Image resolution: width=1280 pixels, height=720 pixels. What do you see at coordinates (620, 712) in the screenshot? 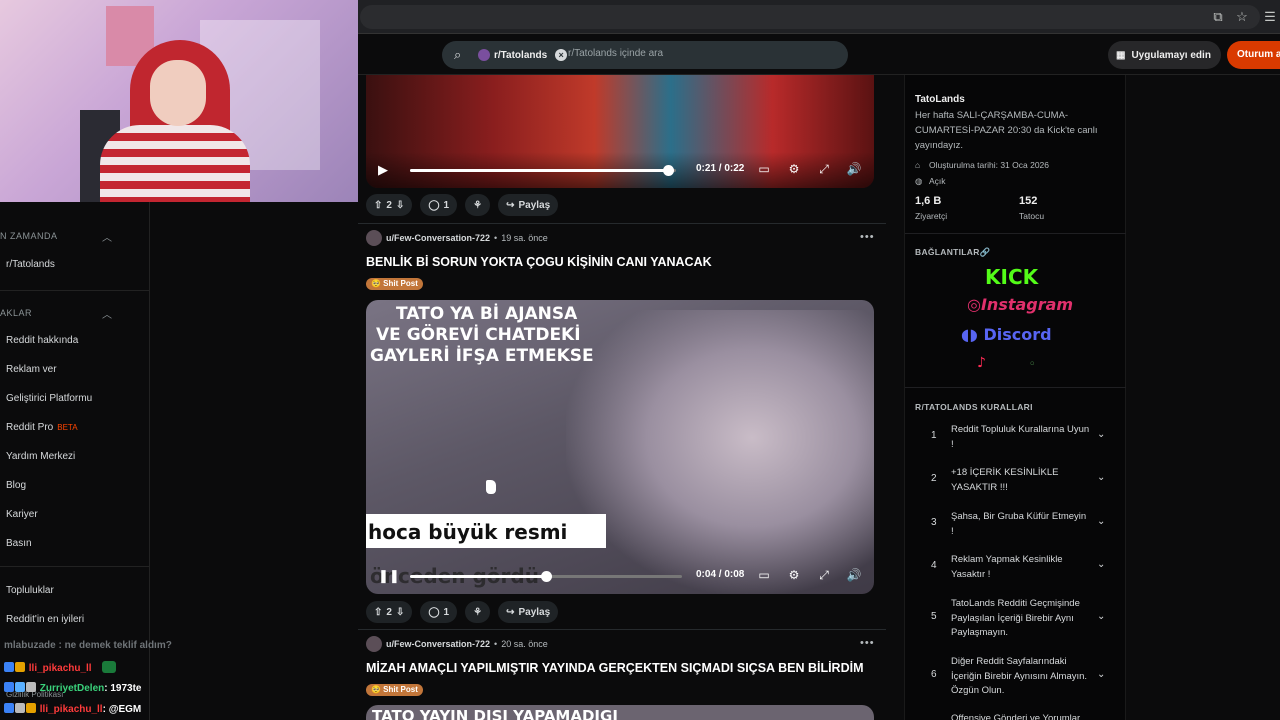
I see `post-video: TATO YAYIN DIŞI YAPAMADIGI` at bounding box center [620, 712].